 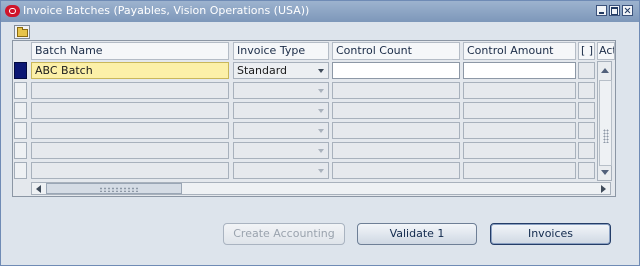 I want to click on oracle-logo-icon, so click(x=12, y=11).